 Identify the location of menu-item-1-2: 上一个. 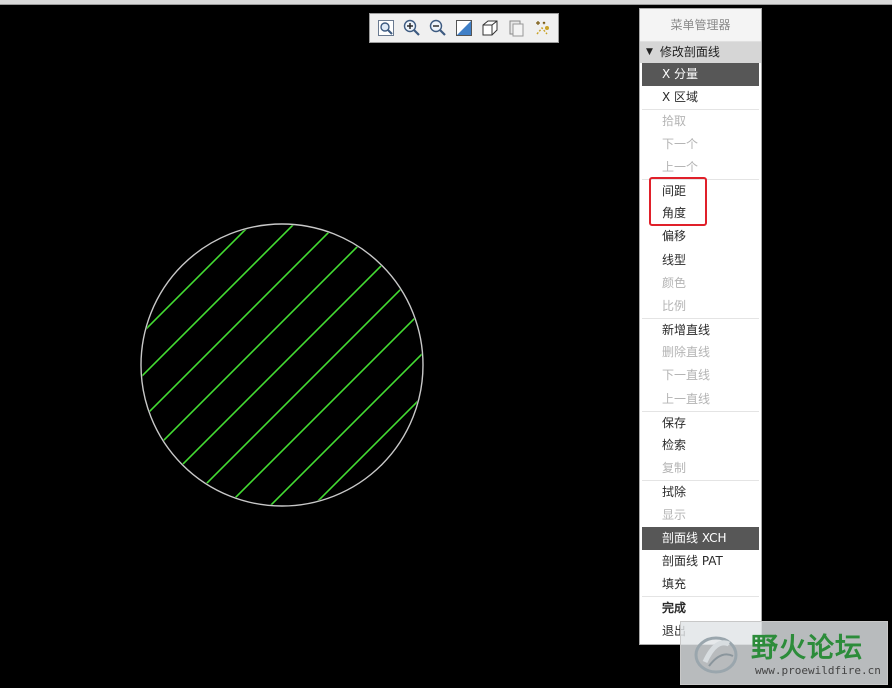
(680, 166).